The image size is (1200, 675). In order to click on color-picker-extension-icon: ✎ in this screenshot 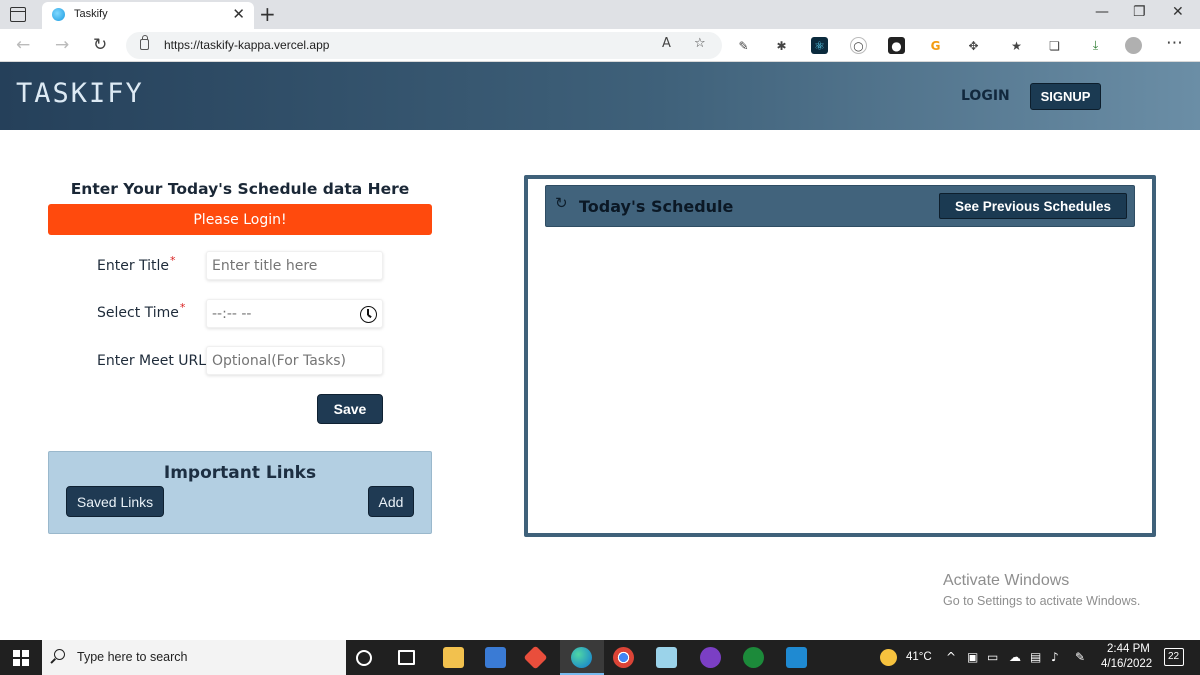, I will do `click(743, 45)`.